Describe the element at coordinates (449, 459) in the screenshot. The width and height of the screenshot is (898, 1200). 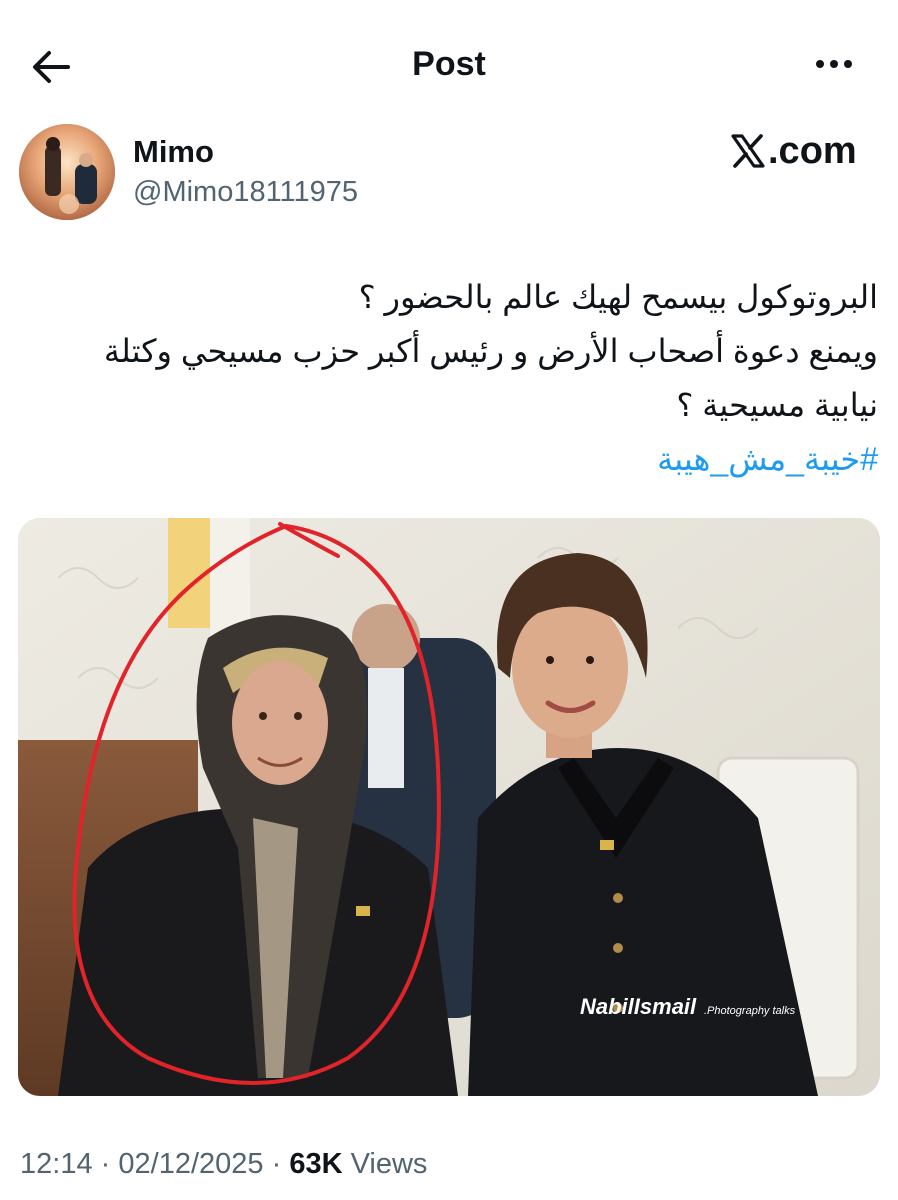
I see `hashtag-link: #خيبة_مش_هيبة` at that location.